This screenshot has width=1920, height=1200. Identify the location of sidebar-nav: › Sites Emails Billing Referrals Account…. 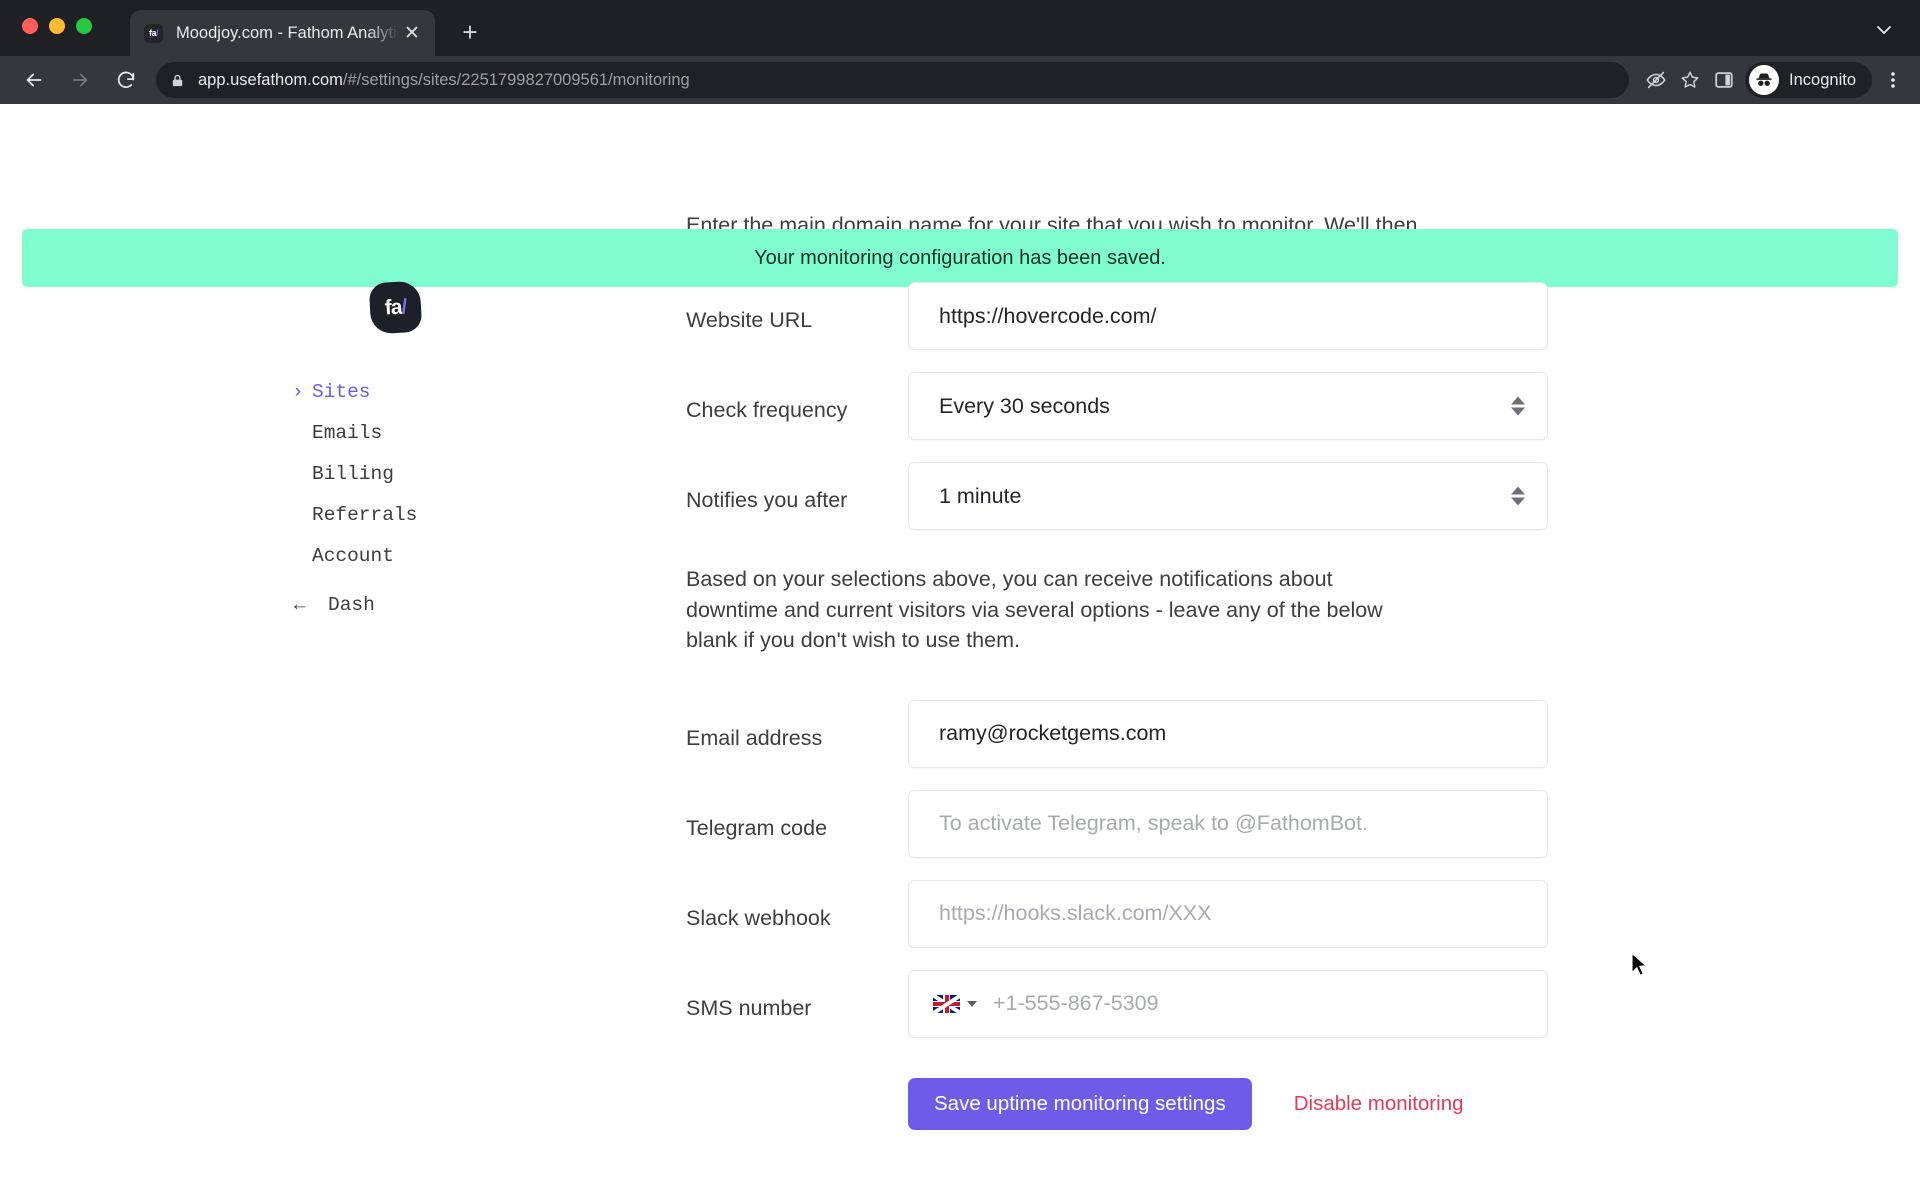
(411, 502).